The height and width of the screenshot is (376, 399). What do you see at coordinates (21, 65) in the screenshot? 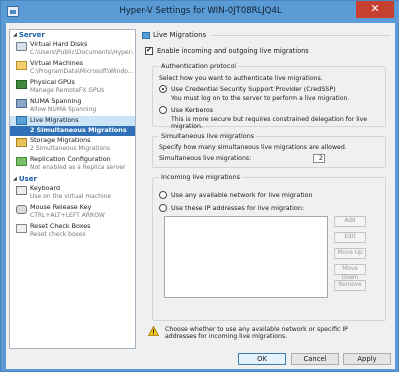
I see `folder-icon` at bounding box center [21, 65].